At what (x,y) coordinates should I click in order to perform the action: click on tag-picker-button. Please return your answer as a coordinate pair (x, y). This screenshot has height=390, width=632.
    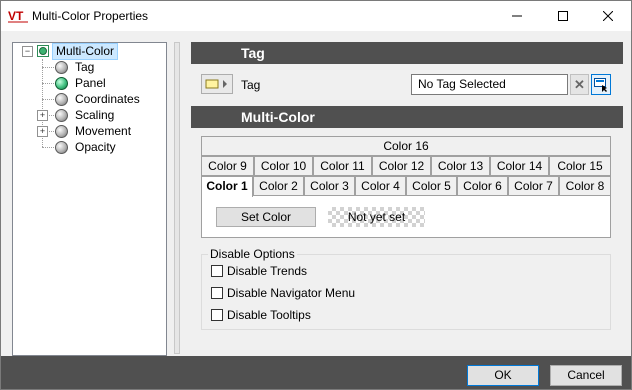
    Looking at the image, I should click on (217, 84).